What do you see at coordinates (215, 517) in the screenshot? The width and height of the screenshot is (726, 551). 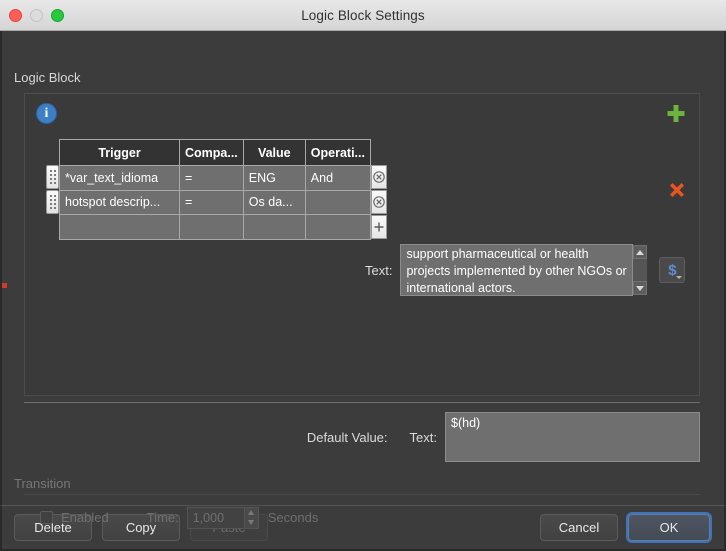 I see `transition-time-input: 1,000` at bounding box center [215, 517].